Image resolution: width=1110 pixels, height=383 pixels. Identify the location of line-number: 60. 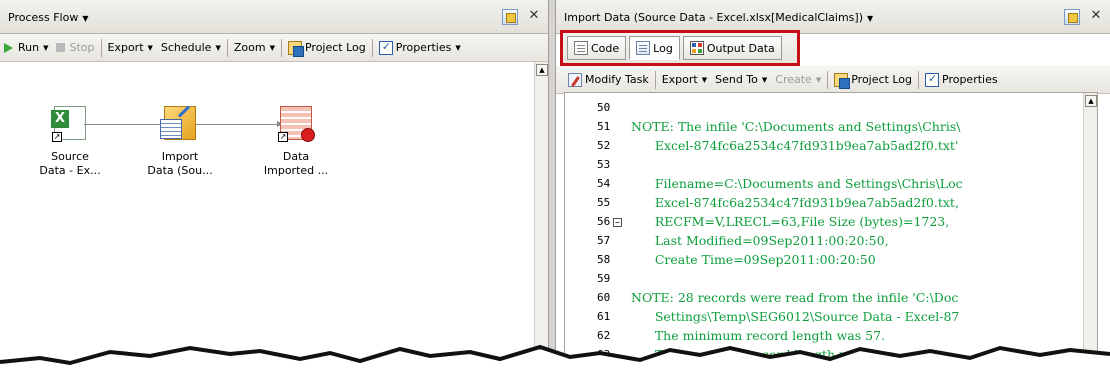
(604, 297).